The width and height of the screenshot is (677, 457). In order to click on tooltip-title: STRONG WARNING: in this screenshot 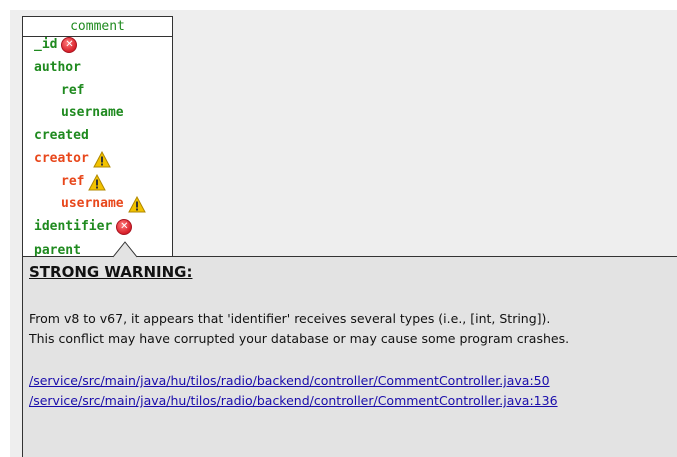, I will do `click(111, 272)`.